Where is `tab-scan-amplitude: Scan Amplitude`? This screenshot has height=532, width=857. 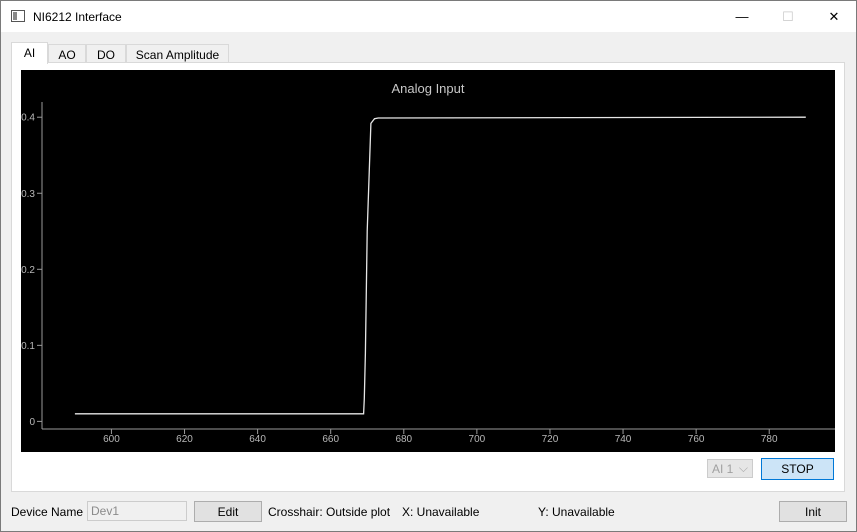 tab-scan-amplitude: Scan Amplitude is located at coordinates (177, 53).